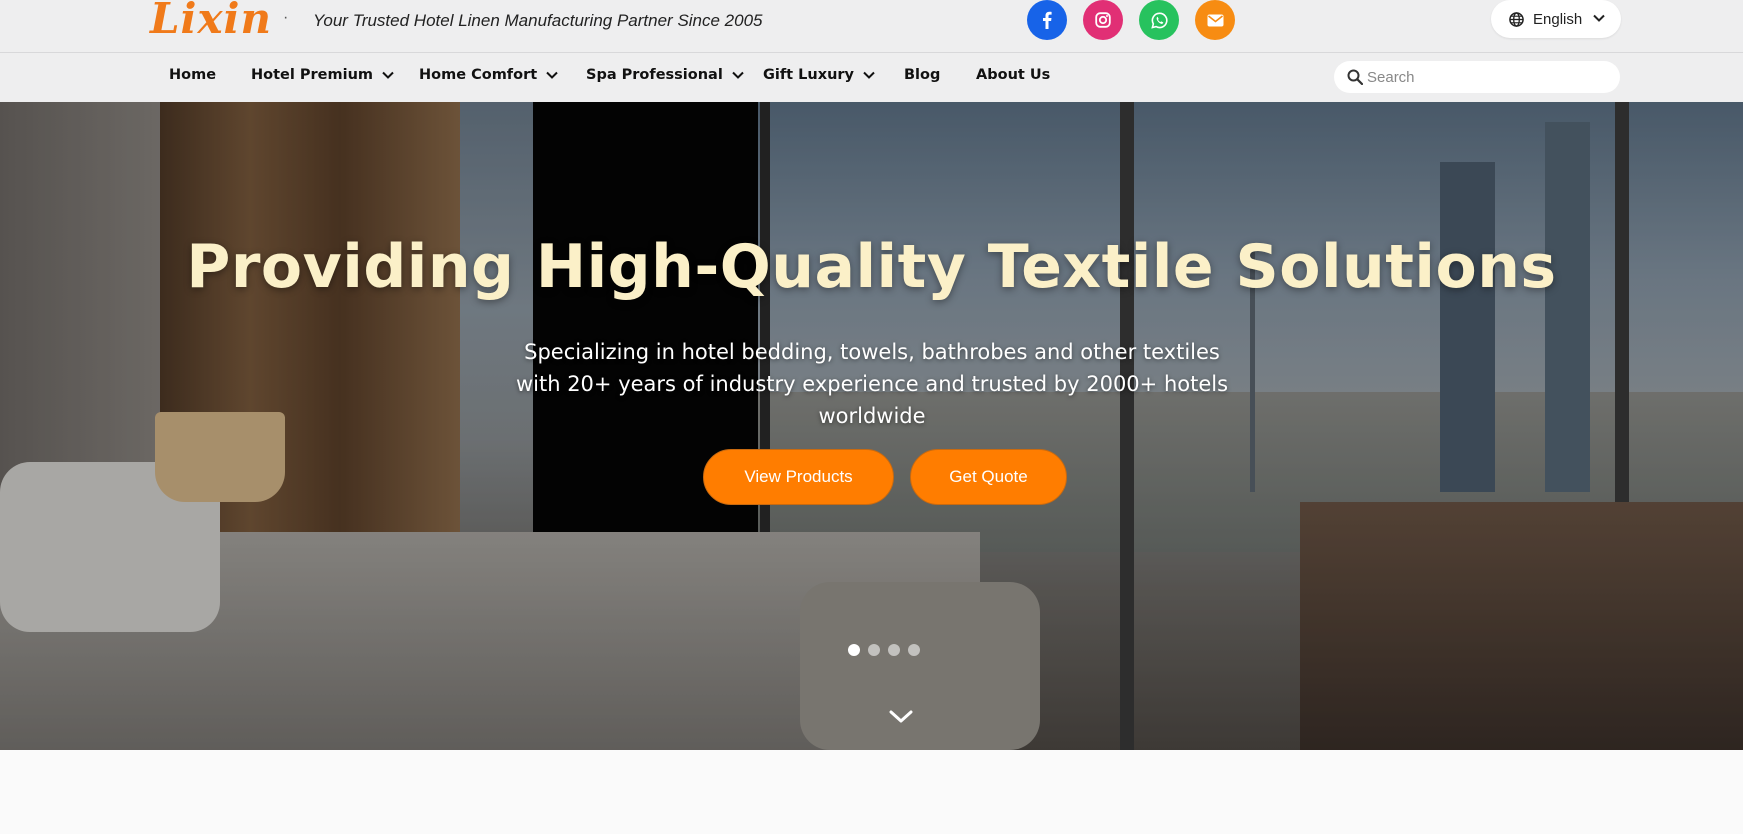 The image size is (1743, 834). Describe the element at coordinates (901, 717) in the screenshot. I see `scroll-down-chevron-icon` at that location.